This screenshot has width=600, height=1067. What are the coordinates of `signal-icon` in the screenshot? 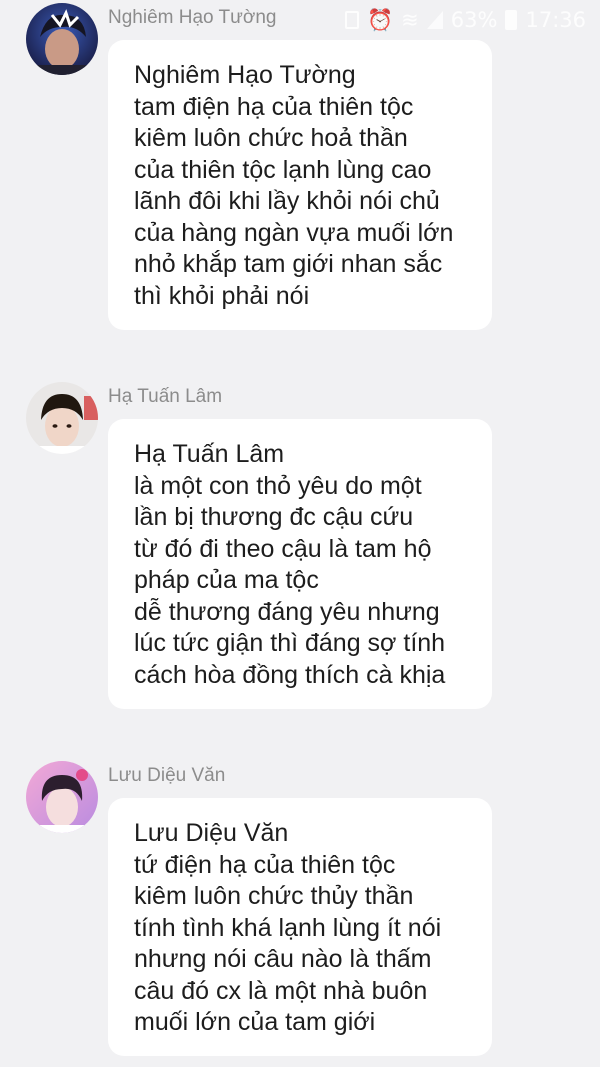 It's located at (434, 20).